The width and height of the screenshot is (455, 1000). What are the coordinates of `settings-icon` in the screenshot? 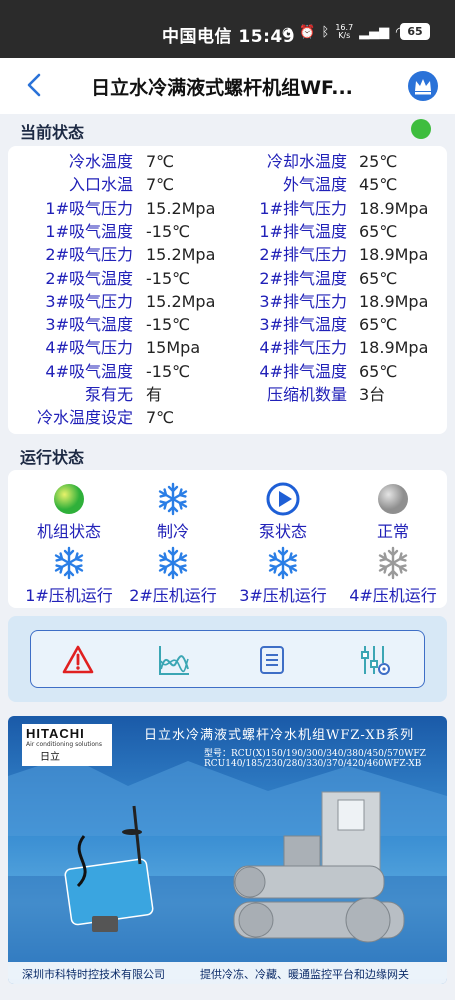 It's located at (374, 660).